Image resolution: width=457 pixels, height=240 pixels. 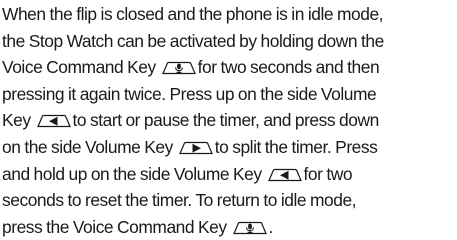 What do you see at coordinates (87, 146) in the screenshot?
I see `text-segment: on the side Volume Key` at bounding box center [87, 146].